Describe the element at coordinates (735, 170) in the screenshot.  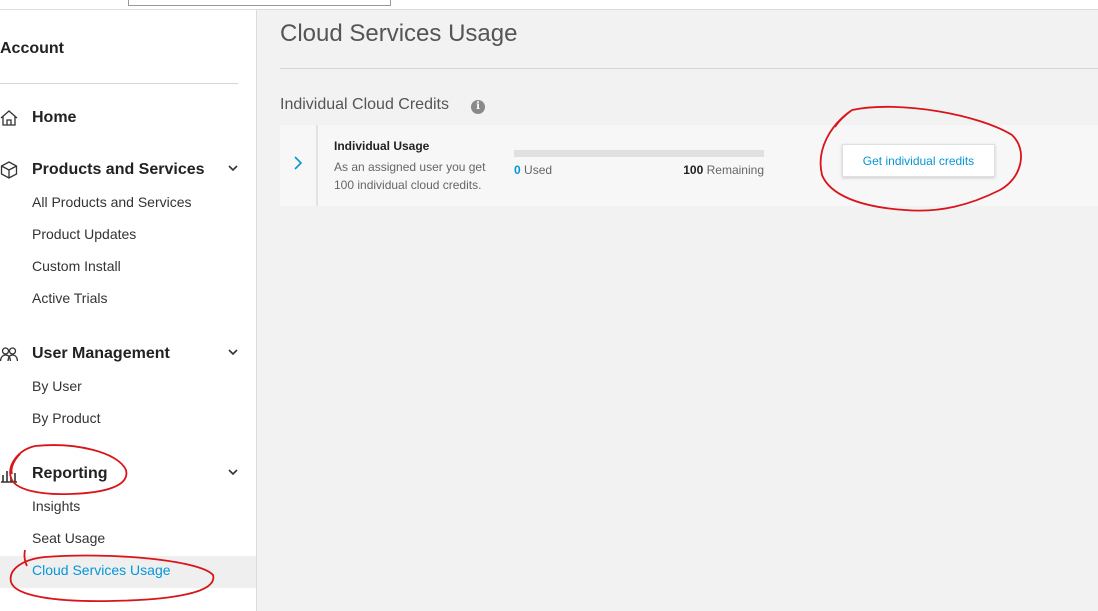
I see `remaining-label: Remaining` at that location.